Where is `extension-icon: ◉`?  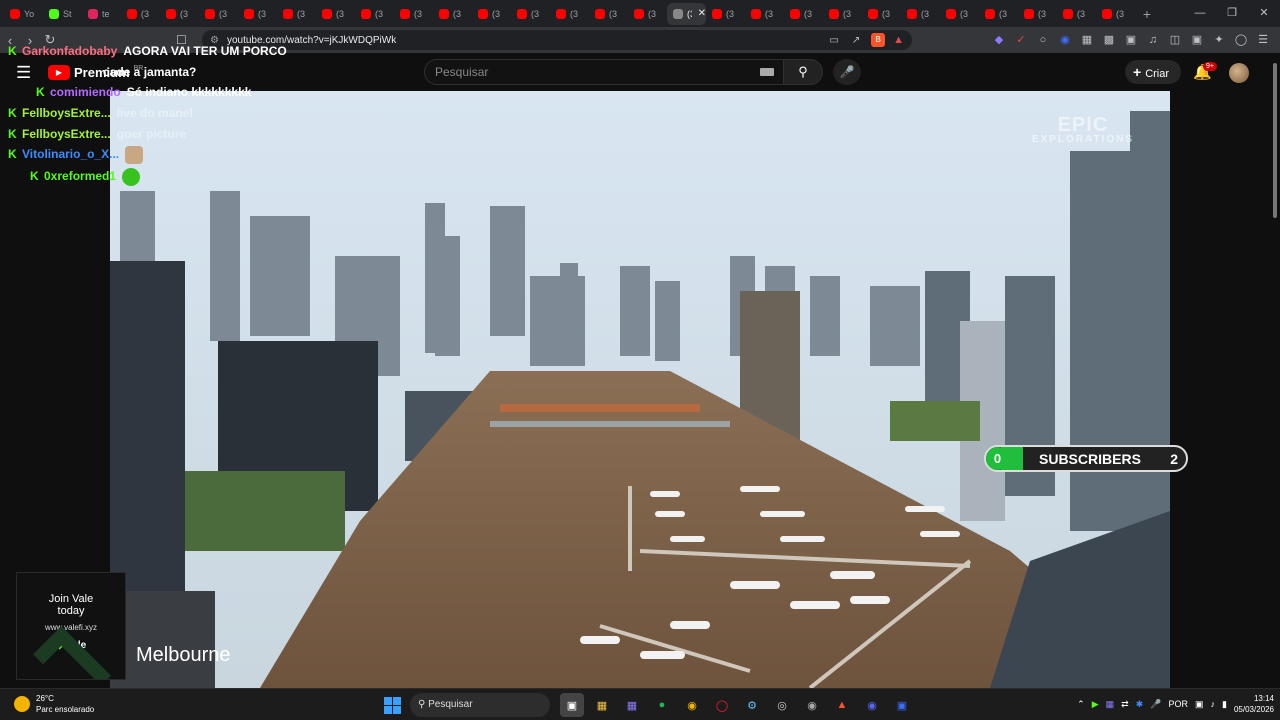
extension-icon: ◉ is located at coordinates (1065, 40).